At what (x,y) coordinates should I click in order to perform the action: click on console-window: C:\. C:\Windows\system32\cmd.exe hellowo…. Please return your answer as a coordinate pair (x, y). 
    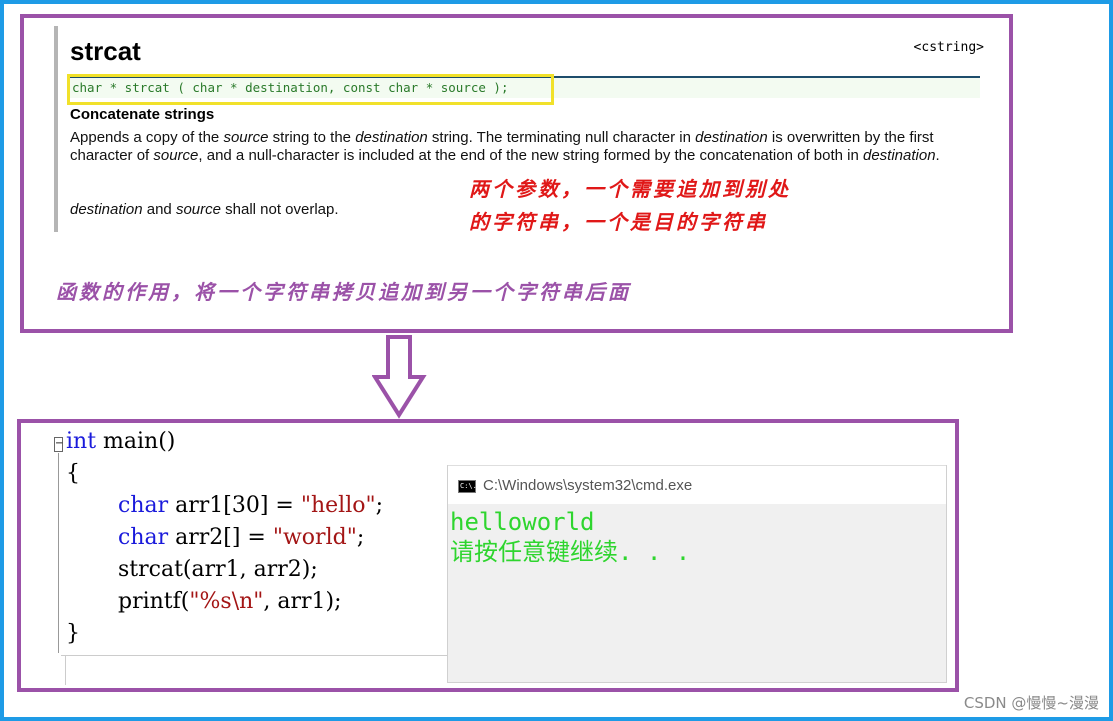
    Looking at the image, I should click on (697, 574).